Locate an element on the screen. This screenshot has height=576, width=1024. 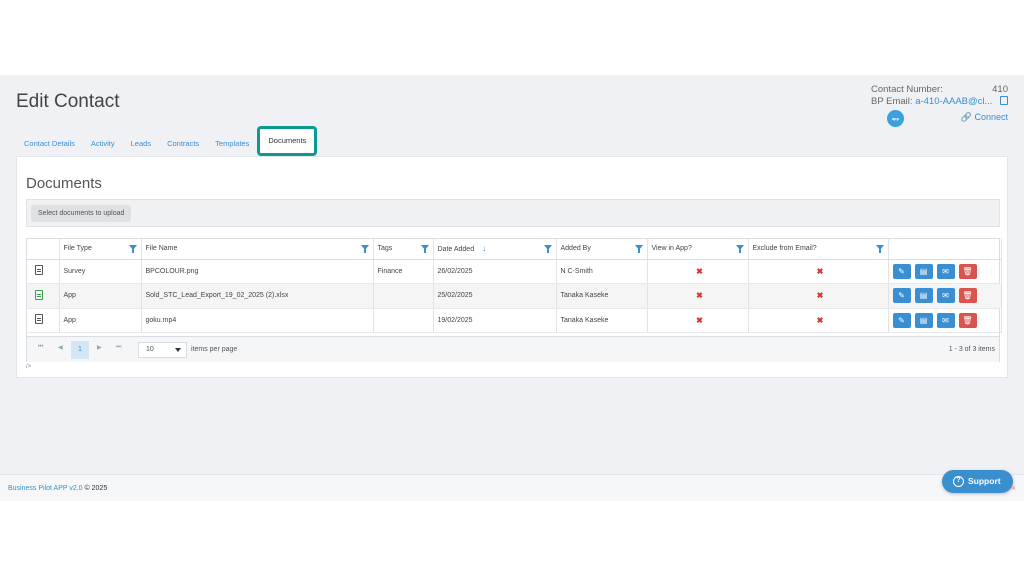
trailing-markup-text: /> is located at coordinates (29, 367).